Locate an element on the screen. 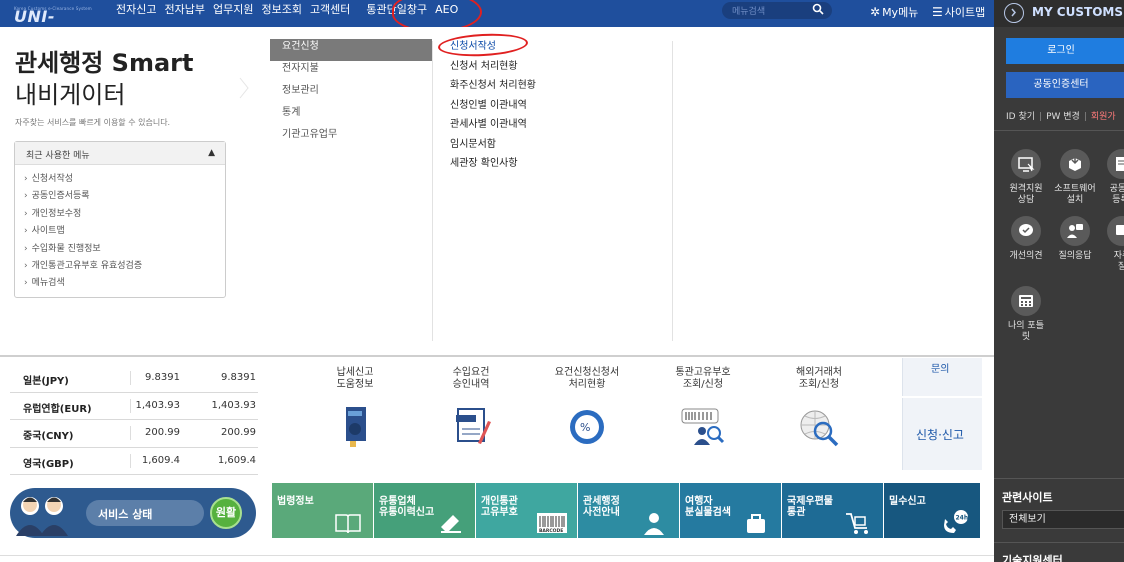 This screenshot has width=1124, height=562. recent-menu-header: 최근 사용한 메뉴 ▲ is located at coordinates (120, 153).